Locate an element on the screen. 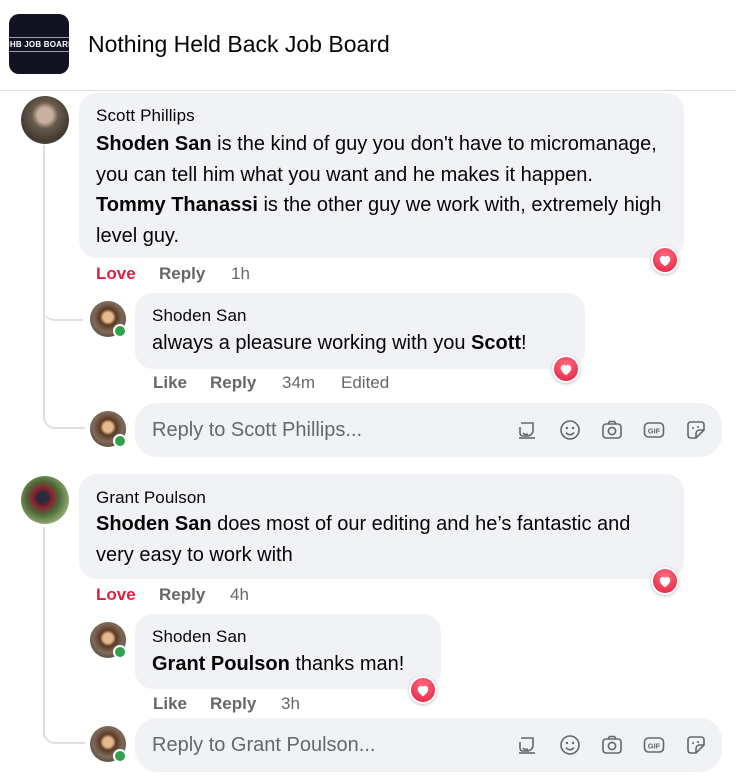 Image resolution: width=736 pixels, height=776 pixels. reply-input: Reply to Grant Poulson... GIF is located at coordinates (428, 745).